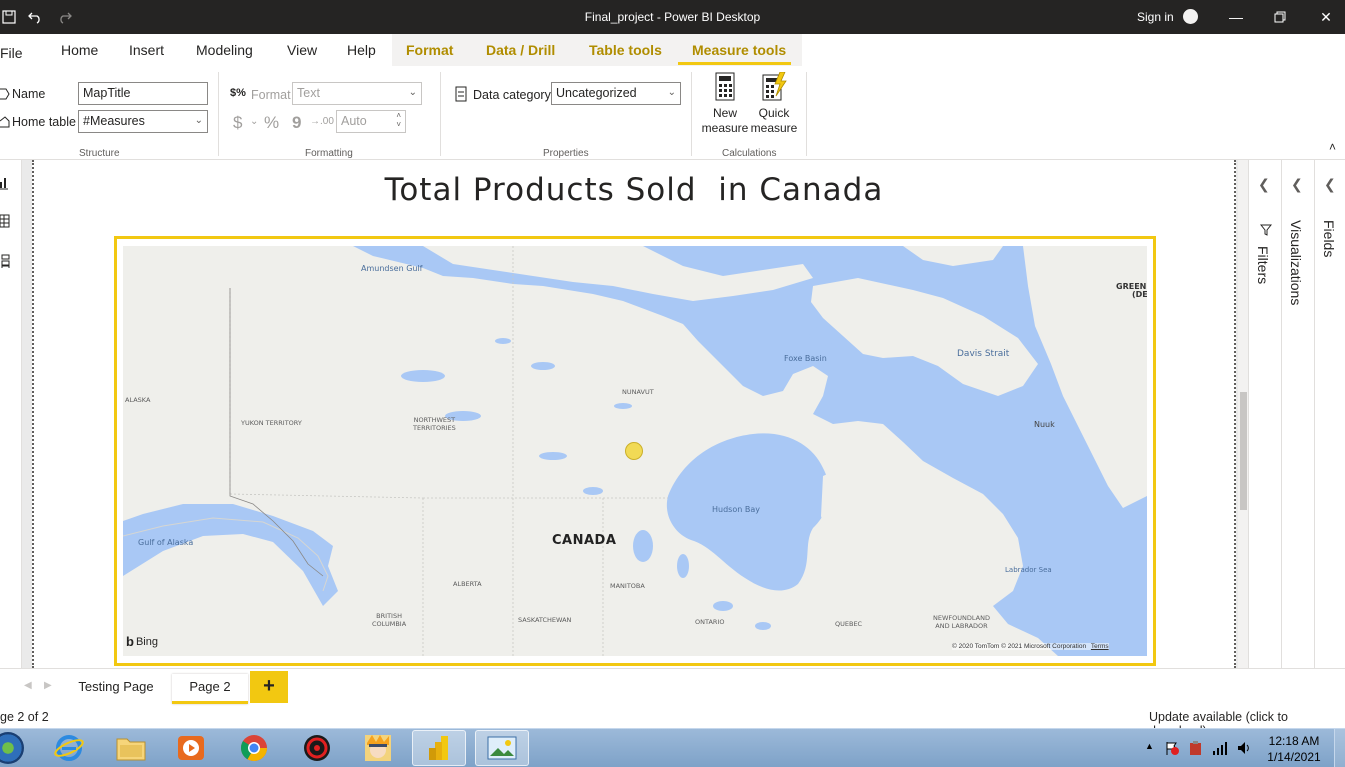 The image size is (1345, 767). What do you see at coordinates (1190, 16) in the screenshot?
I see `avatar` at bounding box center [1190, 16].